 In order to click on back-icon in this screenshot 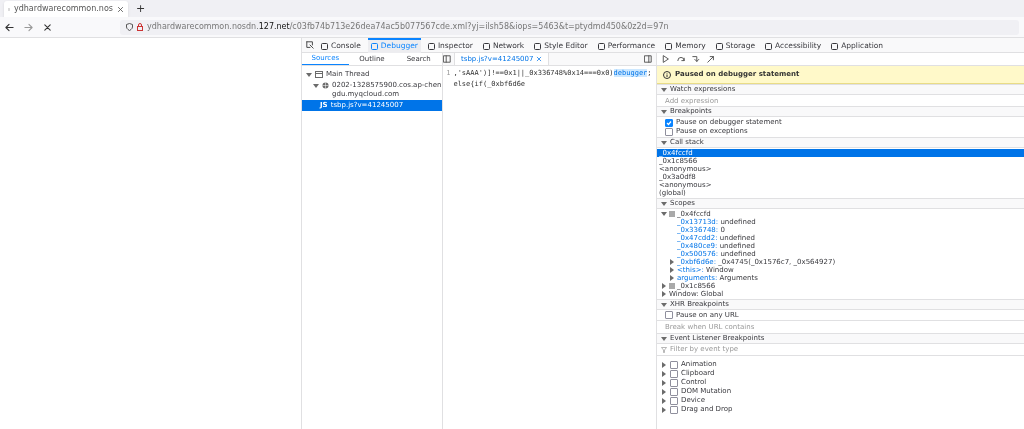, I will do `click(9, 27)`.